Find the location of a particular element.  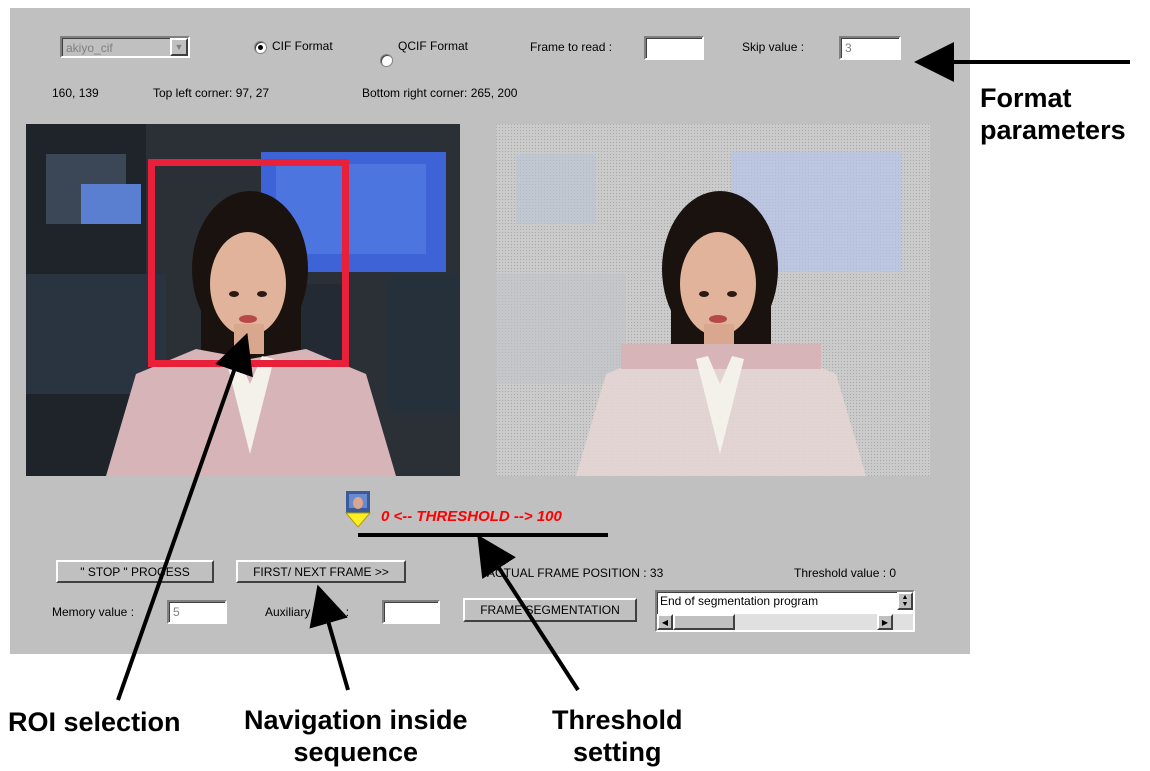

scroll-up-icon: ▲ is located at coordinates (905, 597).